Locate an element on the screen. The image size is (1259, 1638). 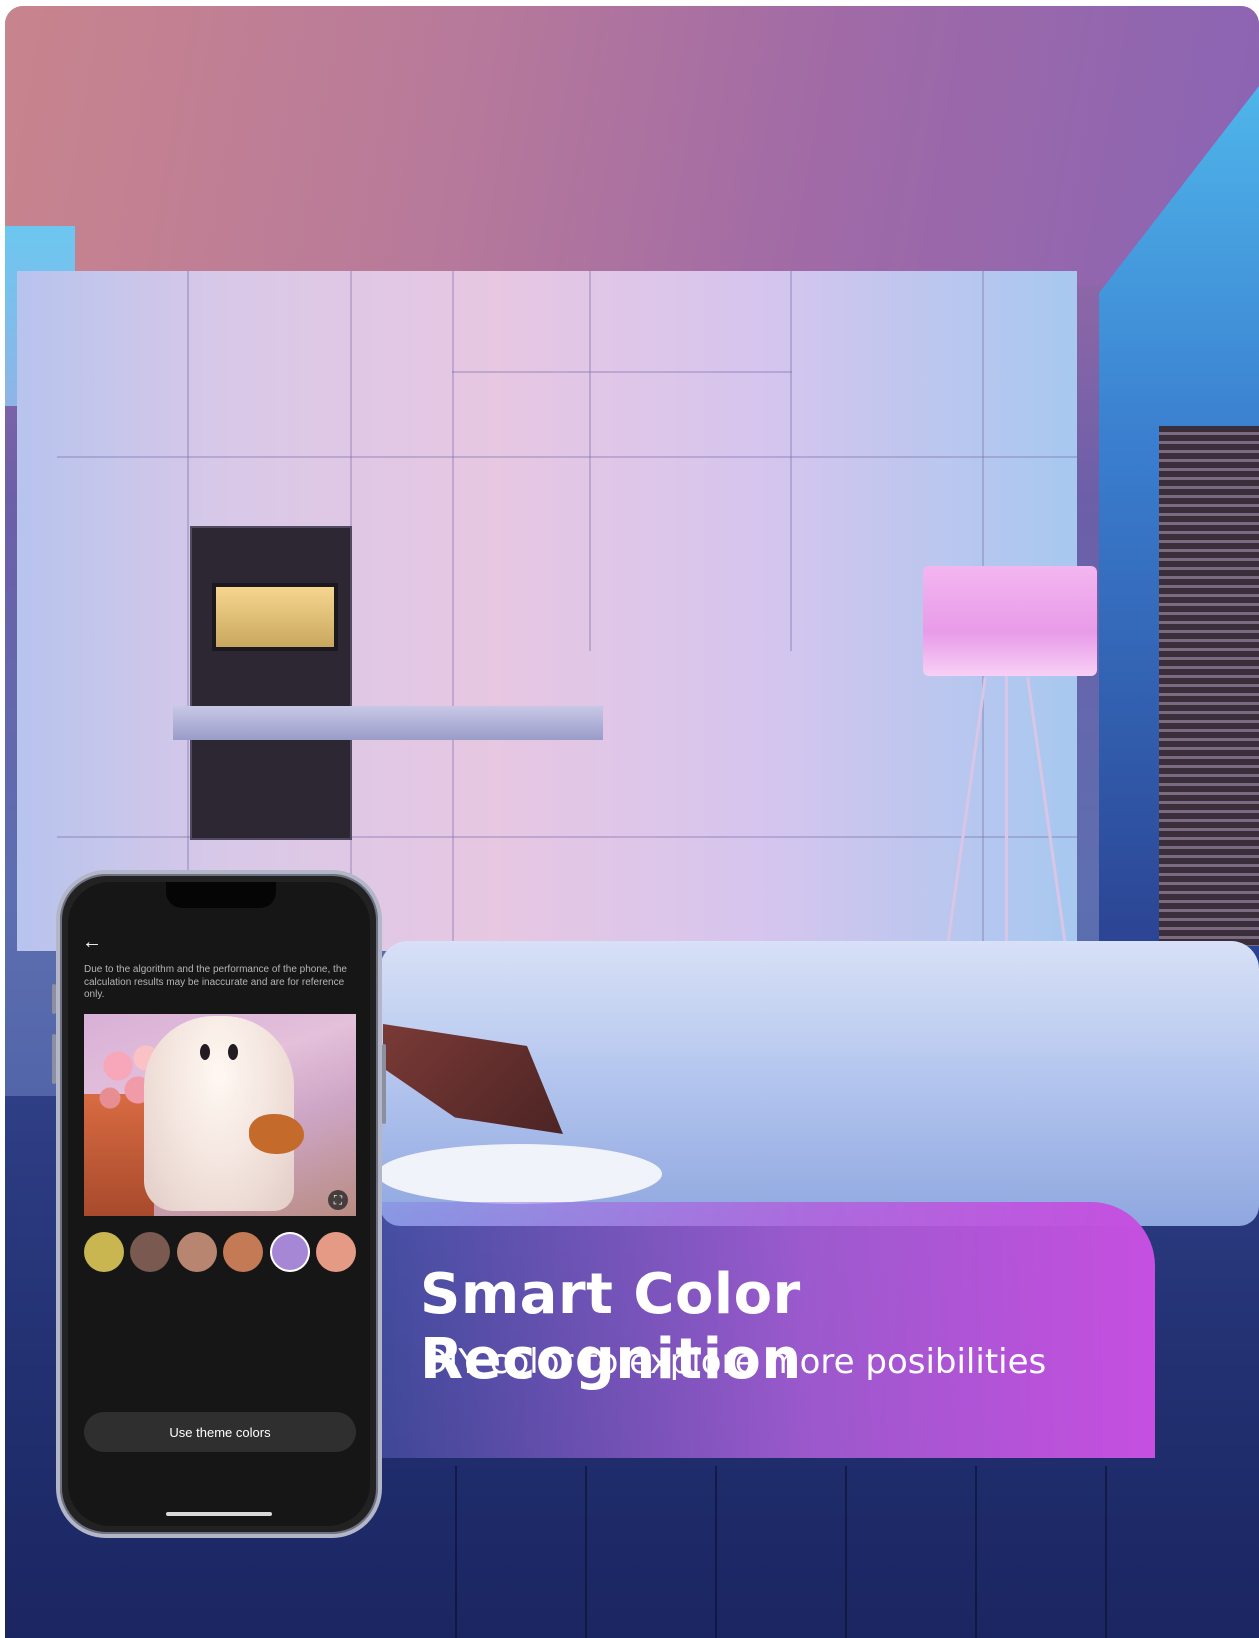
photo-ukulele is located at coordinates (276, 1134).